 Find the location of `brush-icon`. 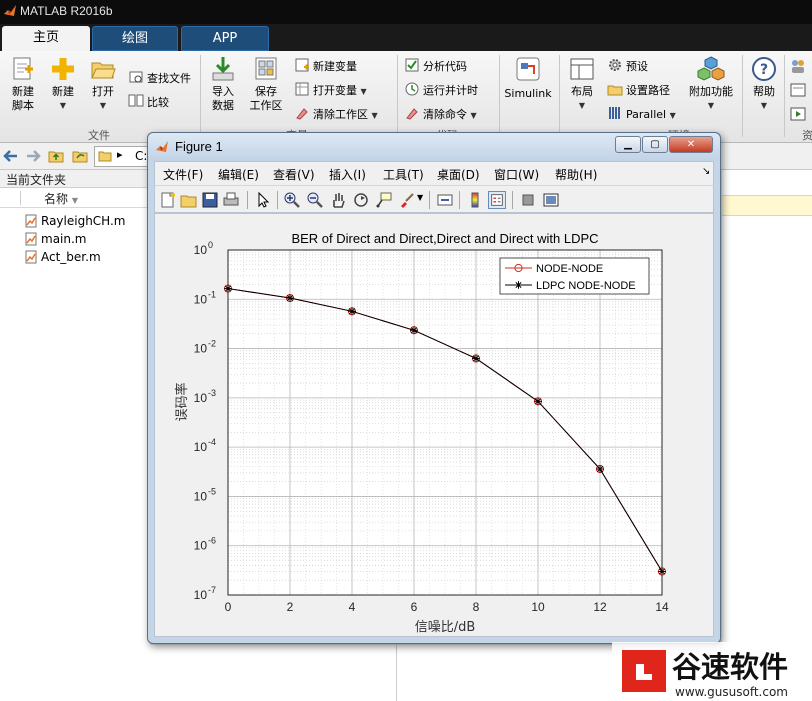

brush-icon is located at coordinates (407, 200).